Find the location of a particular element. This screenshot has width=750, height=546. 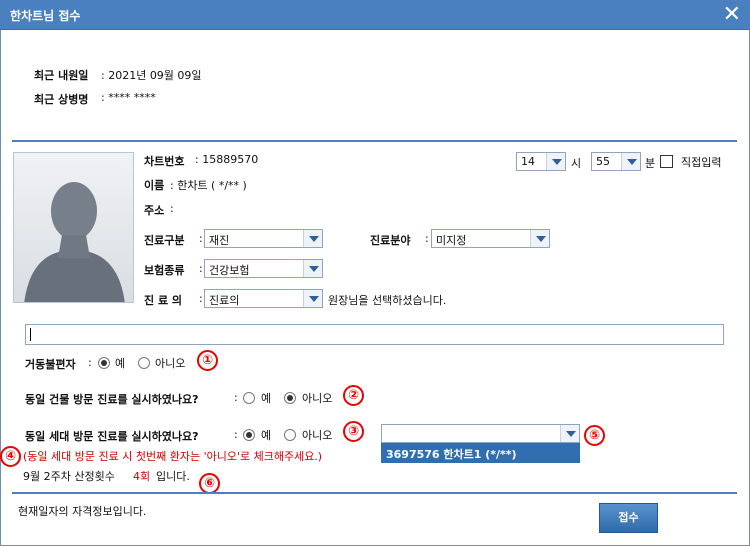

building-colon: : is located at coordinates (236, 397).